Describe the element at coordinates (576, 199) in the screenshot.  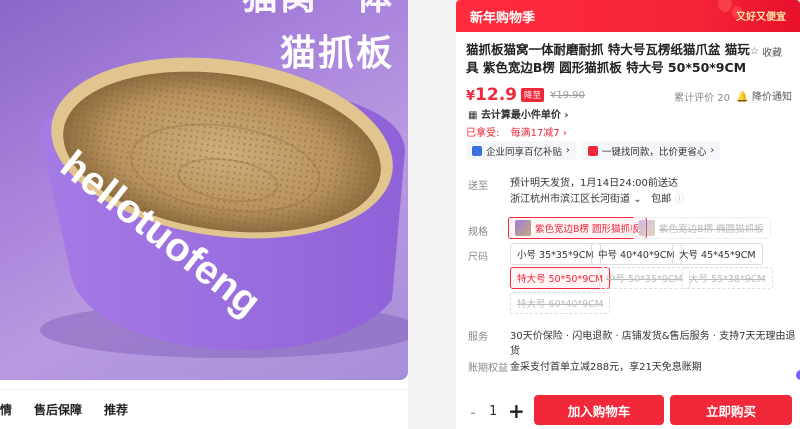
I see `address-selector: 浙江杭州市滨江区长河街道 ⌄` at that location.